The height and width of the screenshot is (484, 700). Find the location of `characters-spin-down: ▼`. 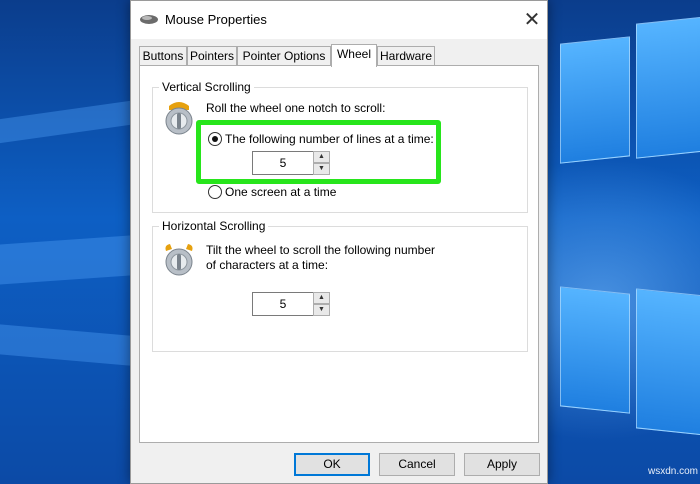

characters-spin-down: ▼ is located at coordinates (321, 310).